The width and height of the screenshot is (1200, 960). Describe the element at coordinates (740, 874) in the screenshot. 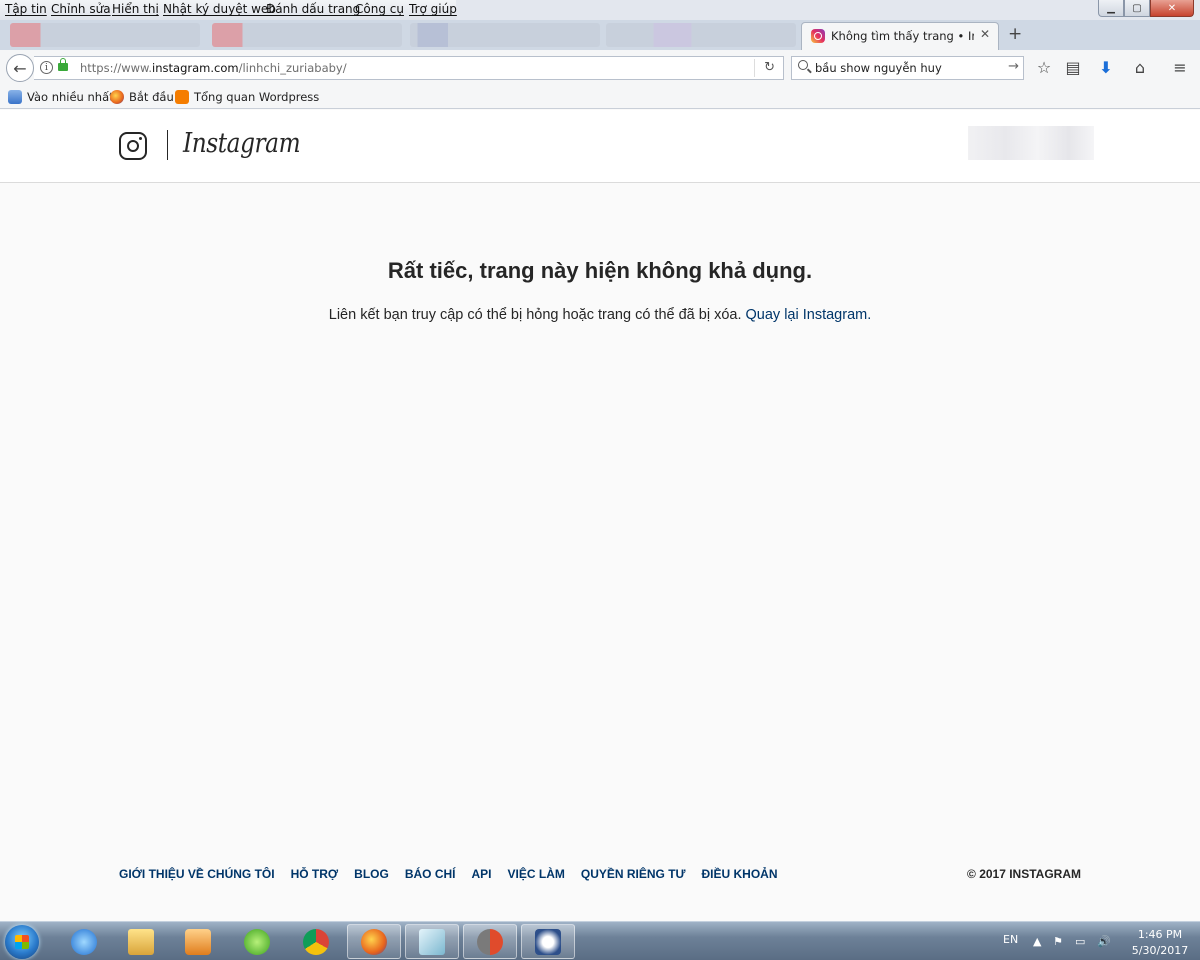

I see `footer-link-terms: ĐIỀU KHOẢN` at that location.